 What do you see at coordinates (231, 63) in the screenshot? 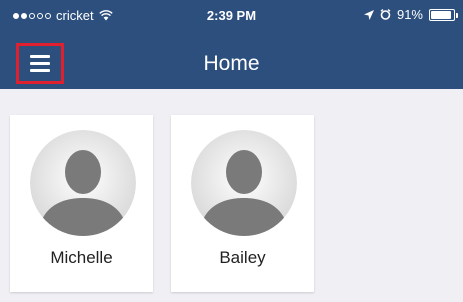
I see `page-title: Home` at bounding box center [231, 63].